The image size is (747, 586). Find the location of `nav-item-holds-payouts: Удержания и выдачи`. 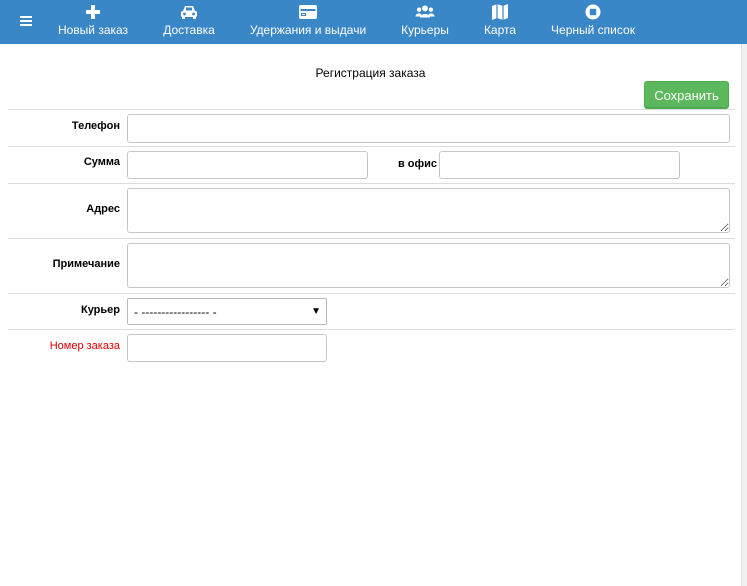

nav-item-holds-payouts: Удержания и выдачи is located at coordinates (308, 22).